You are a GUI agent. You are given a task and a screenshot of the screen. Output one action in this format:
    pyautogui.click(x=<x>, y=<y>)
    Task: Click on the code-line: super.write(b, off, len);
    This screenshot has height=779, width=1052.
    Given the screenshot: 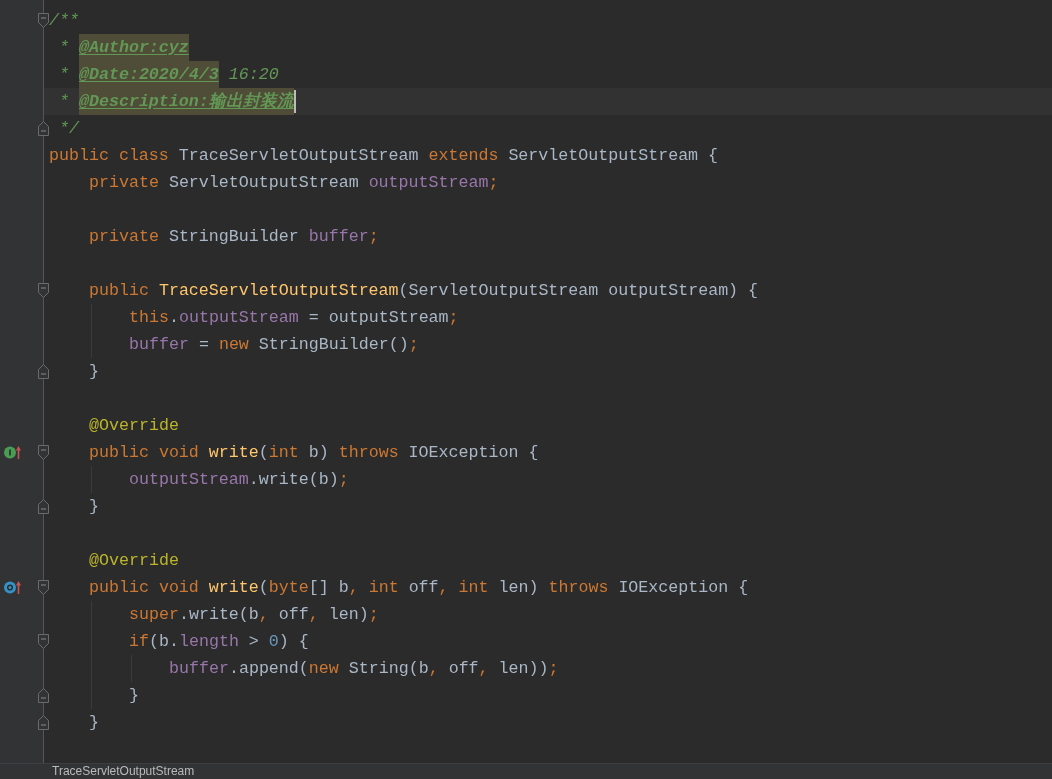 What is the action you would take?
    pyautogui.click(x=254, y=615)
    